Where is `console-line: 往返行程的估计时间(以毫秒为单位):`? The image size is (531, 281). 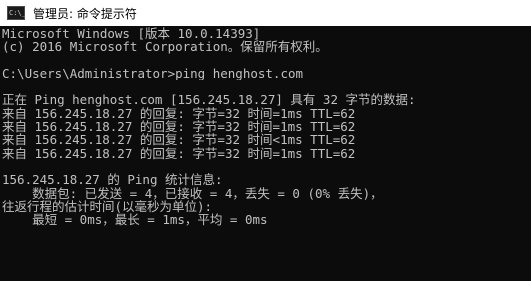
console-line: 往返行程的估计时间(以毫秒为单位): is located at coordinates (107, 206).